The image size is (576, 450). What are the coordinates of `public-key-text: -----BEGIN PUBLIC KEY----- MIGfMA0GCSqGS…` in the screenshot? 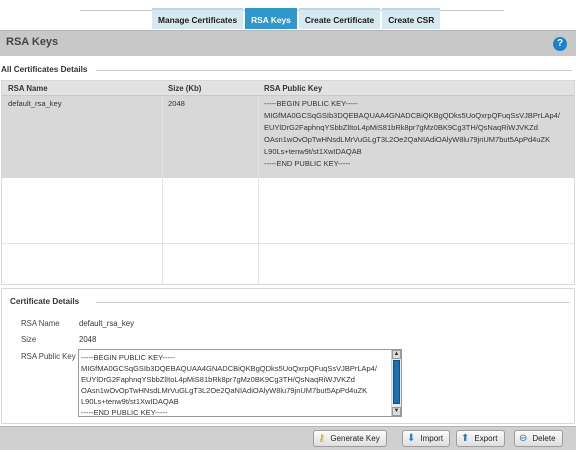 It's located at (229, 384).